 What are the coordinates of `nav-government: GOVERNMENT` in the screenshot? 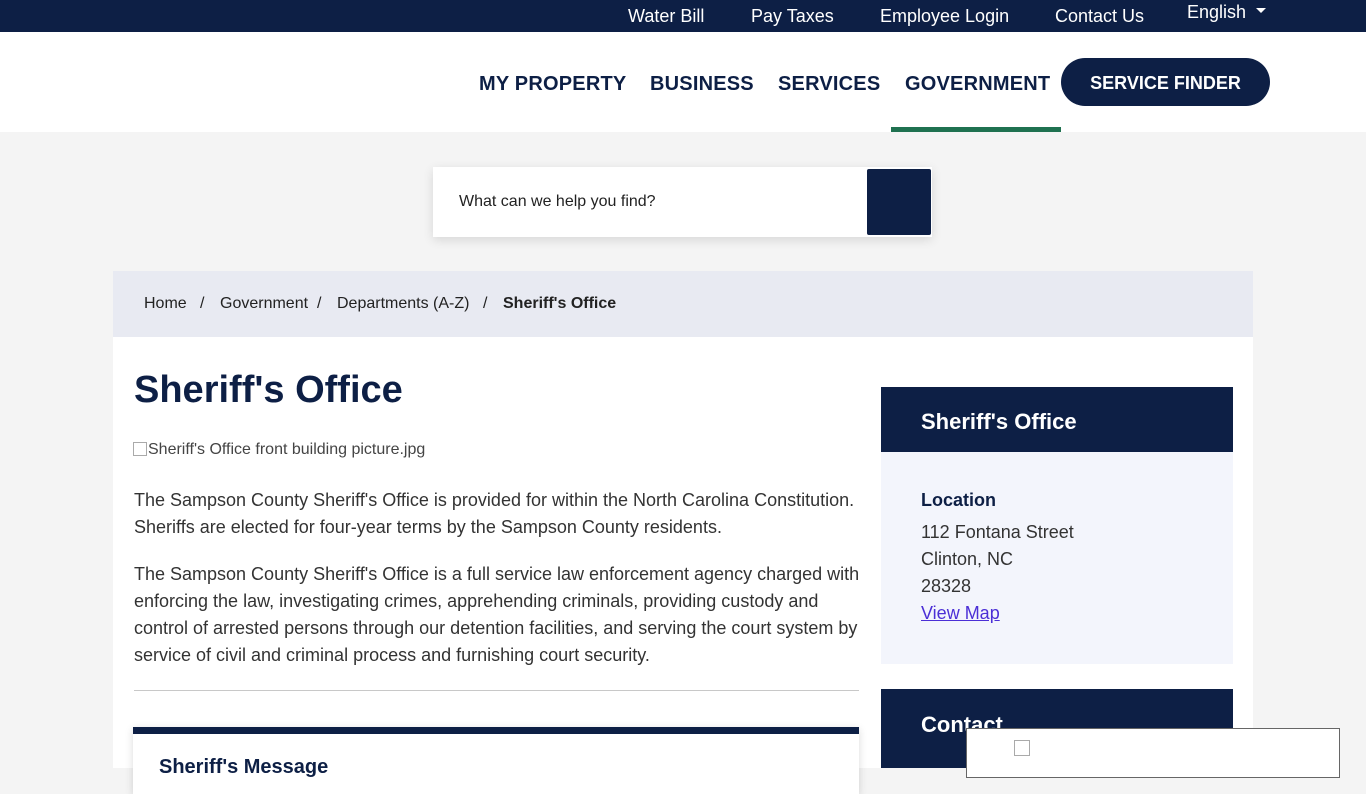 It's located at (977, 84).